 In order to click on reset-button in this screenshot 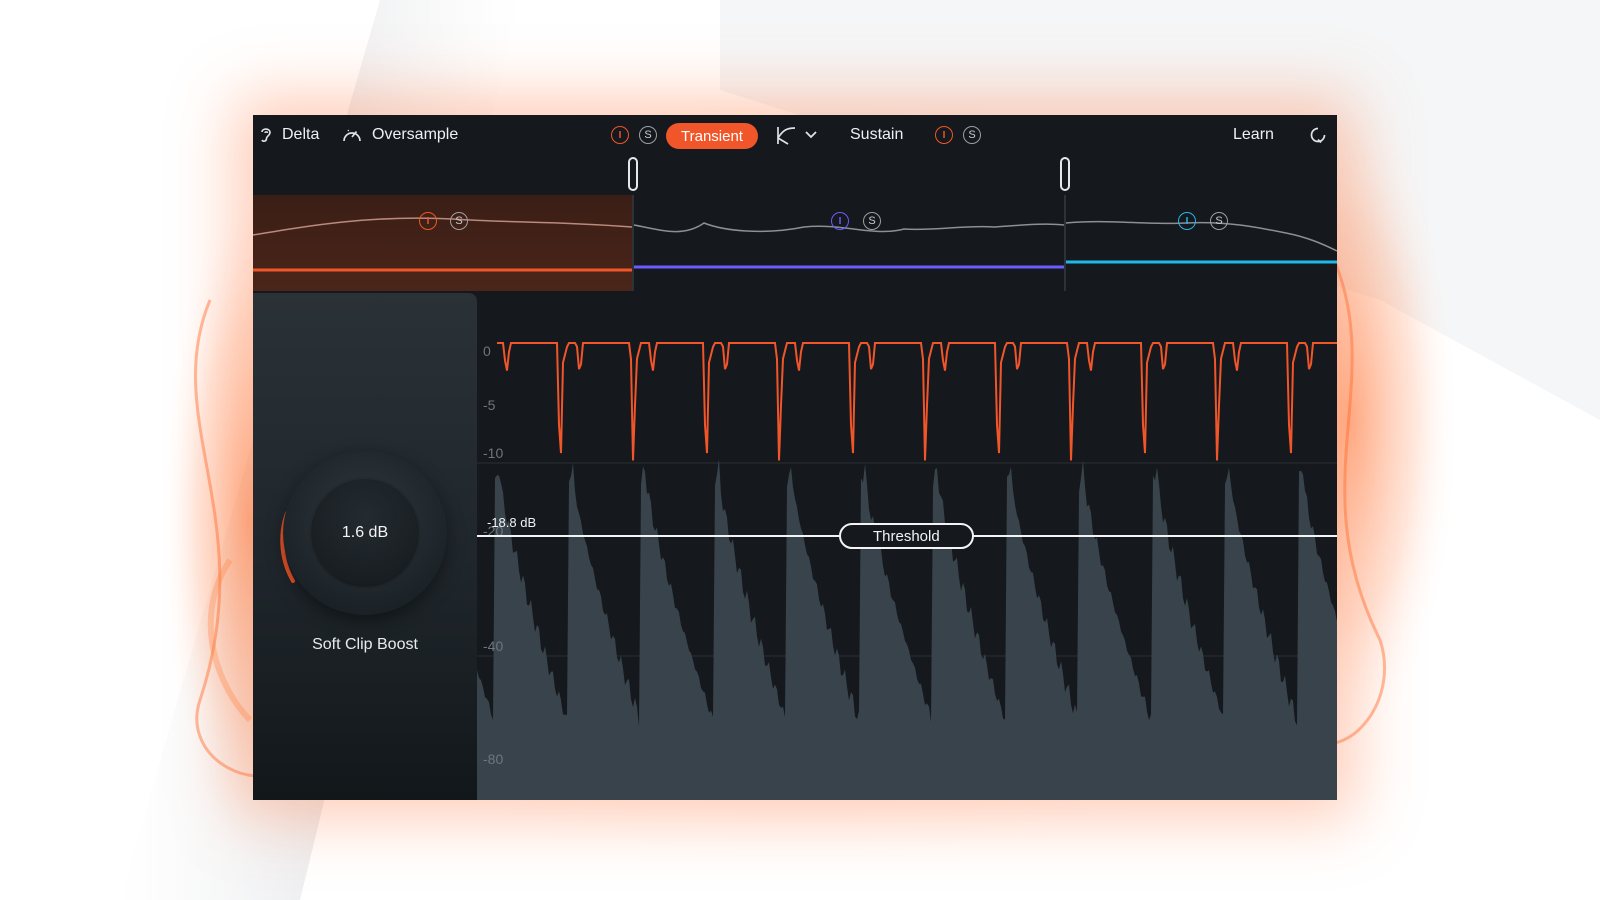, I will do `click(1318, 135)`.